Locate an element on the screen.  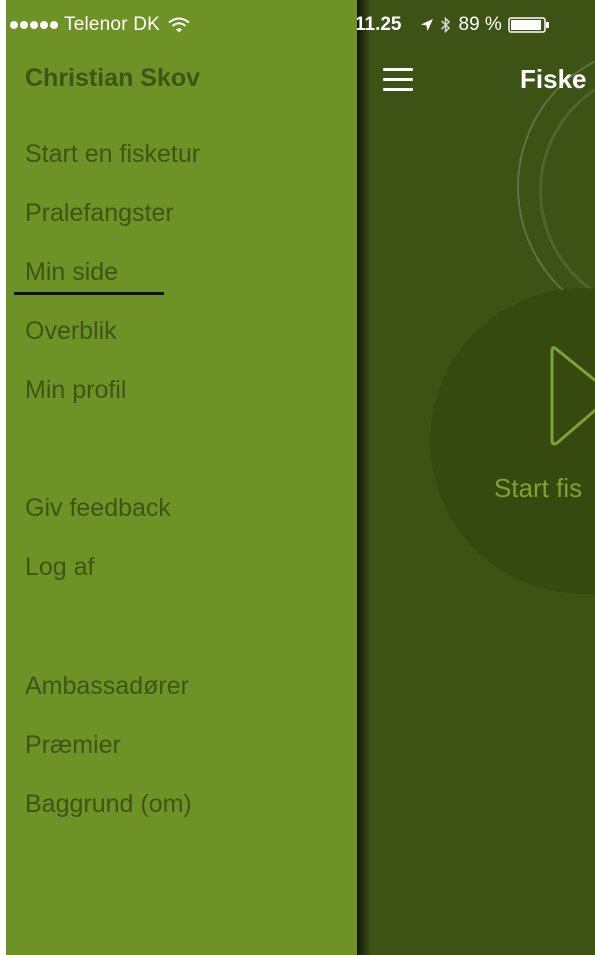
bluetooth-icon is located at coordinates (445, 25).